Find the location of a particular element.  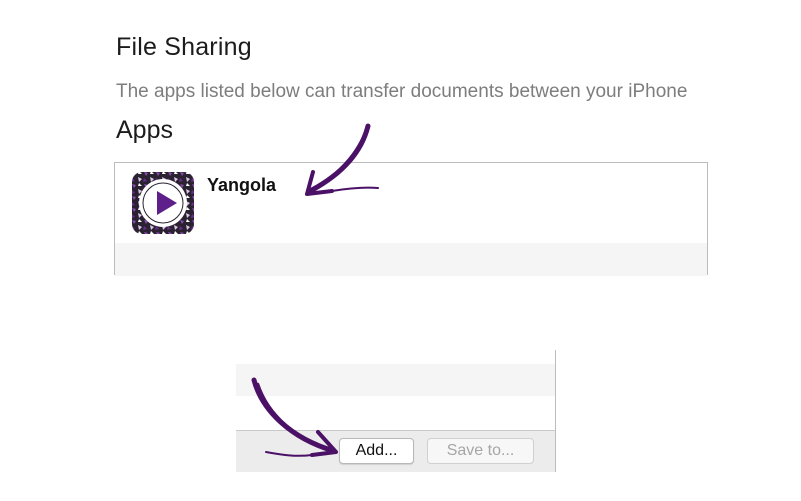

page-title: File Sharing is located at coordinates (184, 47).